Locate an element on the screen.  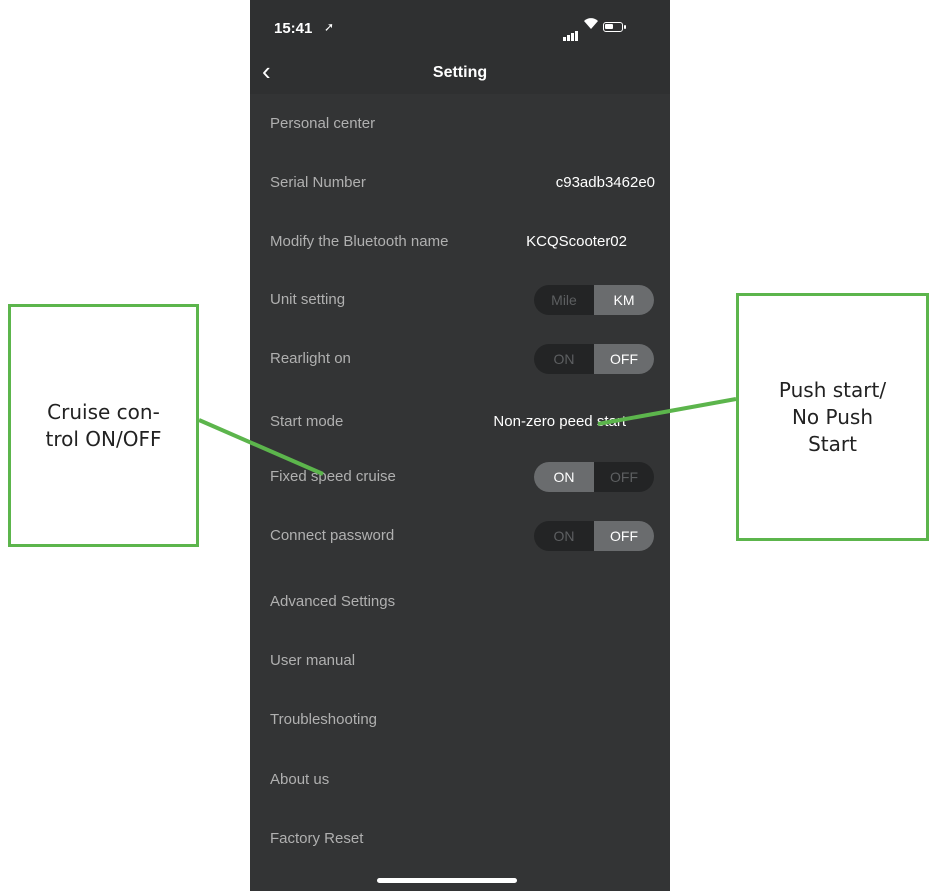
row-label: Modify the Bluetooth name is located at coordinates (359, 241).